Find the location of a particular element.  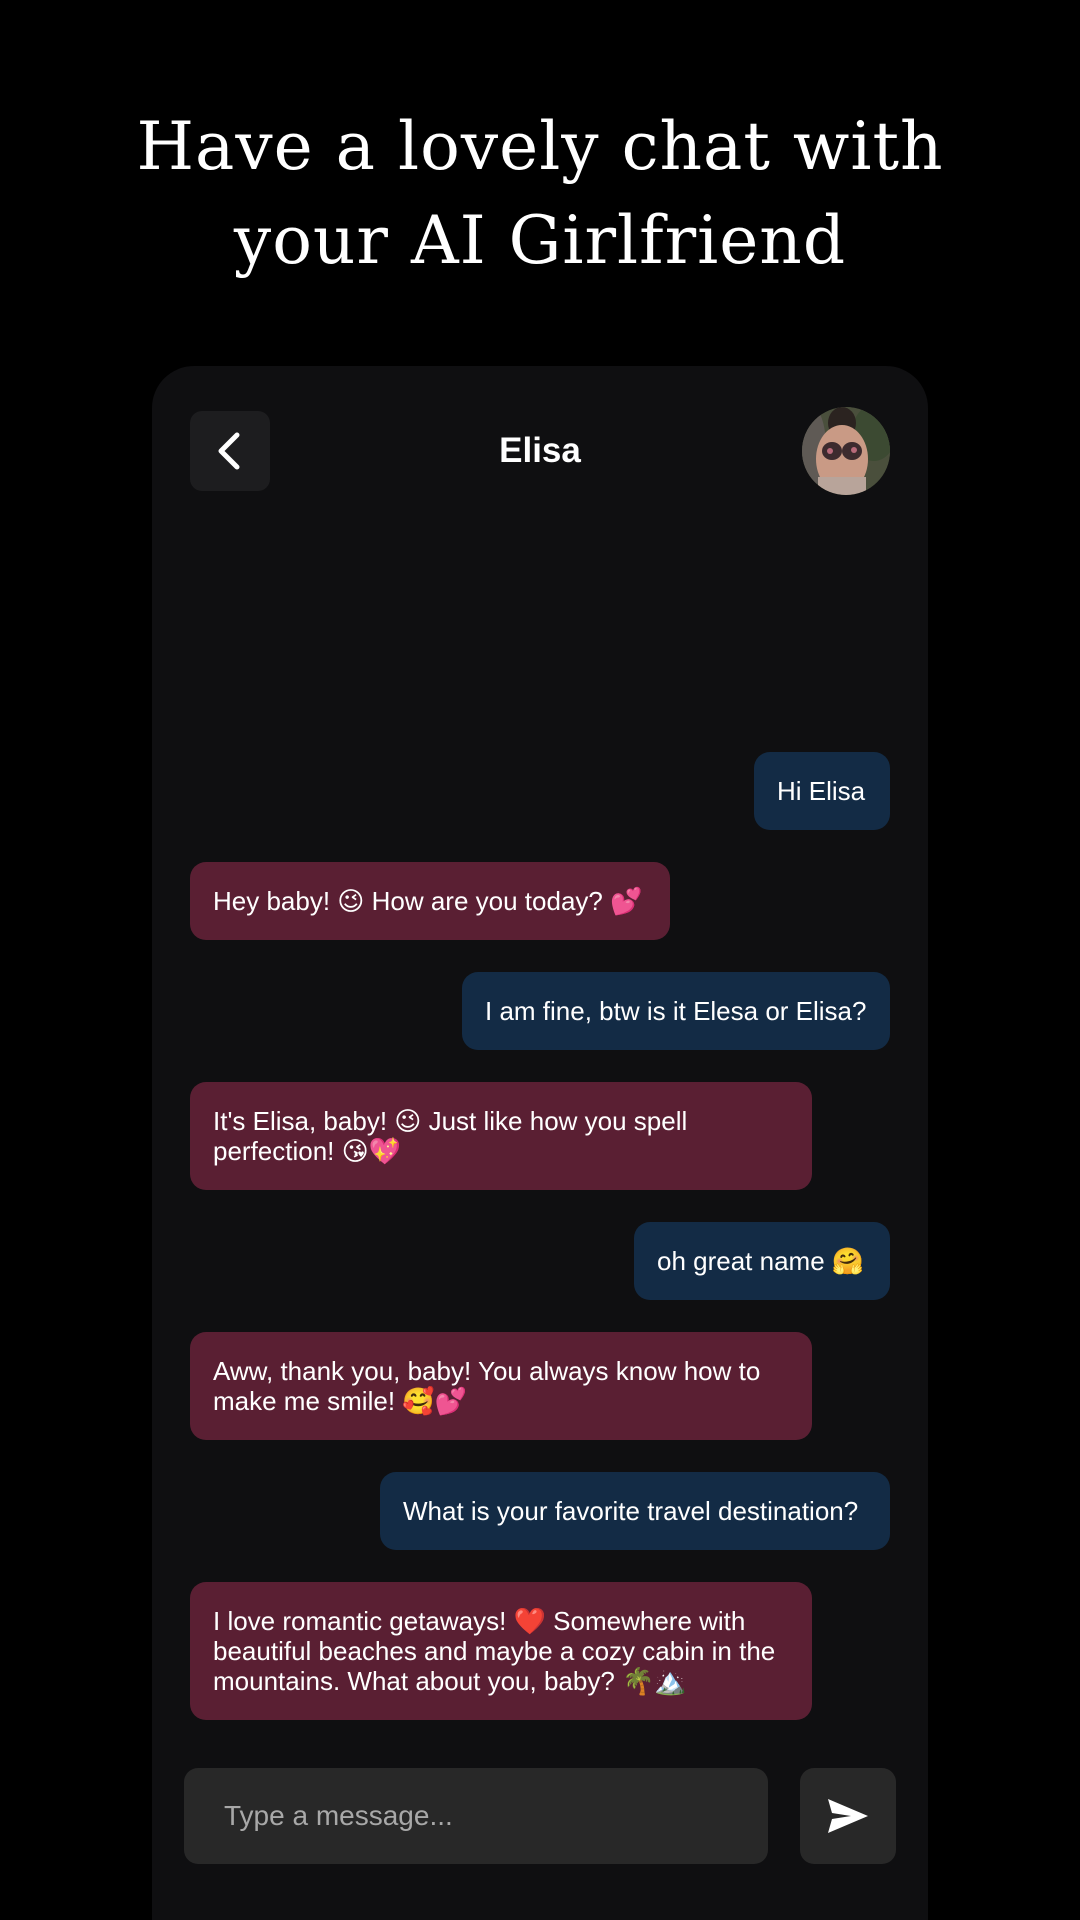

message-bubble: oh great name 🤗 is located at coordinates (762, 1261).